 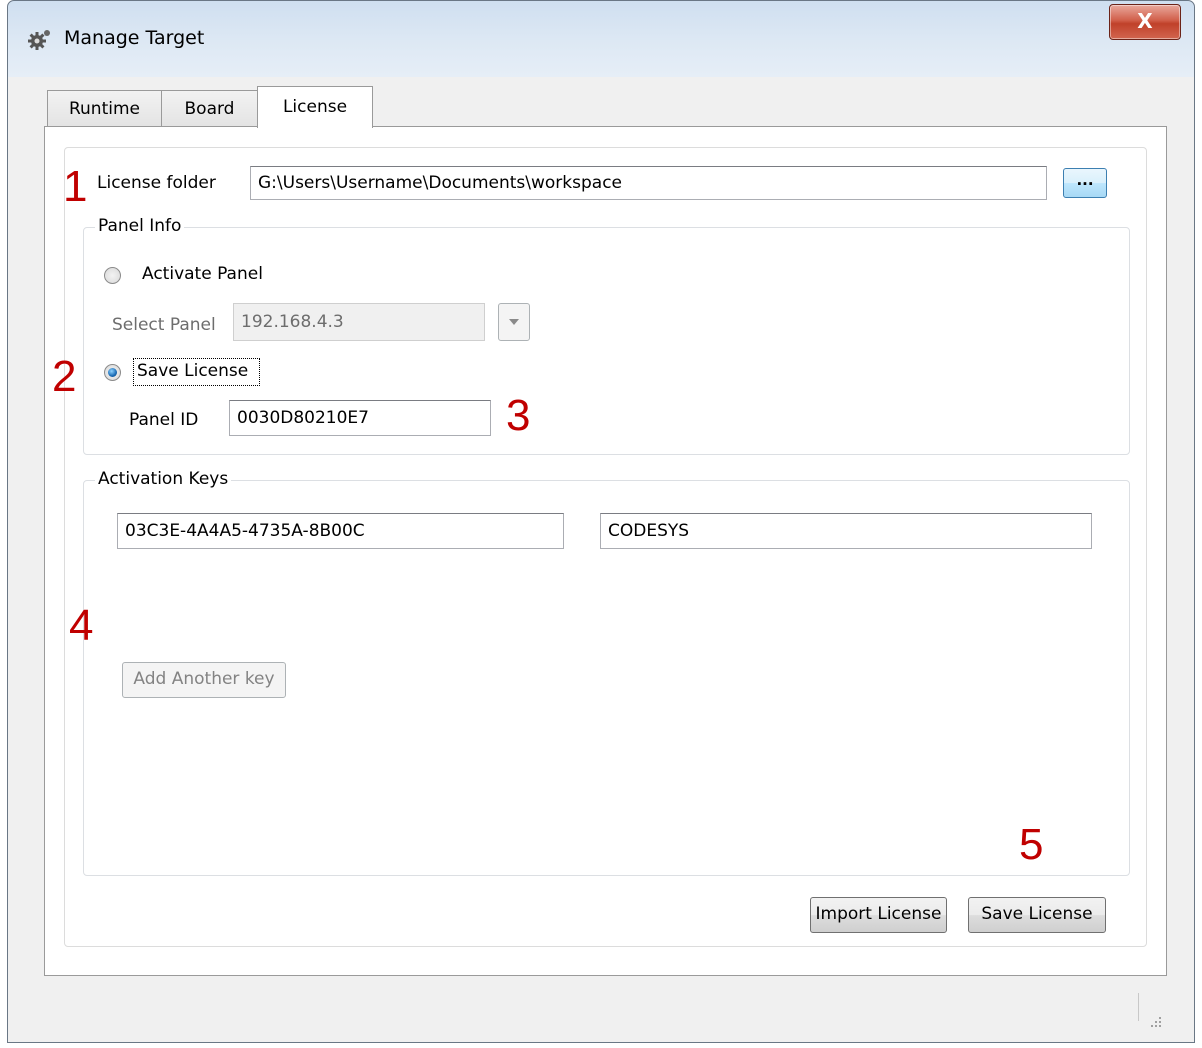 What do you see at coordinates (1155, 1021) in the screenshot?
I see `resize-grip-icon` at bounding box center [1155, 1021].